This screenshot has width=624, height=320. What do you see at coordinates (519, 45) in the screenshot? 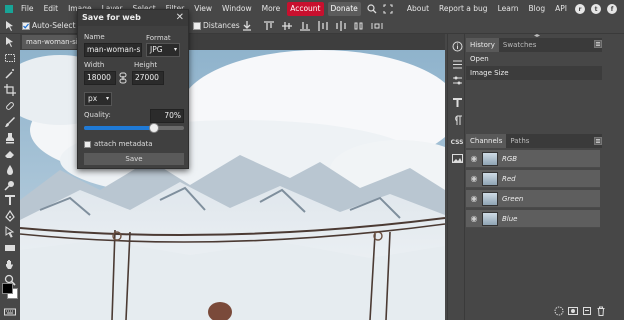
I see `tab-swatches: Swatches` at bounding box center [519, 45].